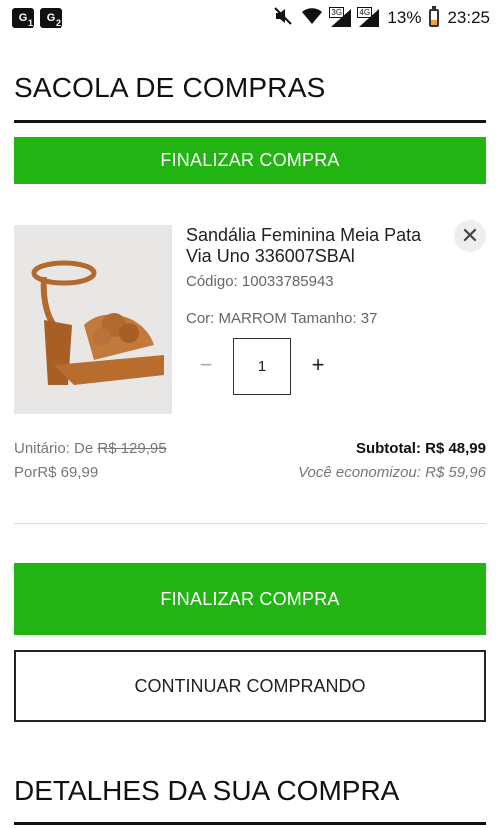 This screenshot has height=828, width=500. What do you see at coordinates (250, 160) in the screenshot?
I see `checkout-button-top: FINALIZAR COMPRA` at bounding box center [250, 160].